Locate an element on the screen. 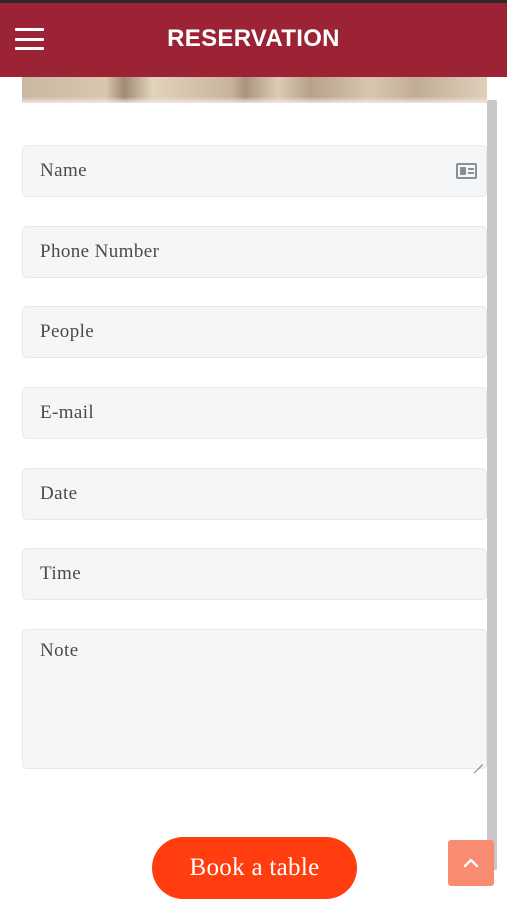 Image resolution: width=507 pixels, height=900 pixels. resize-grip-icon is located at coordinates (478, 760).